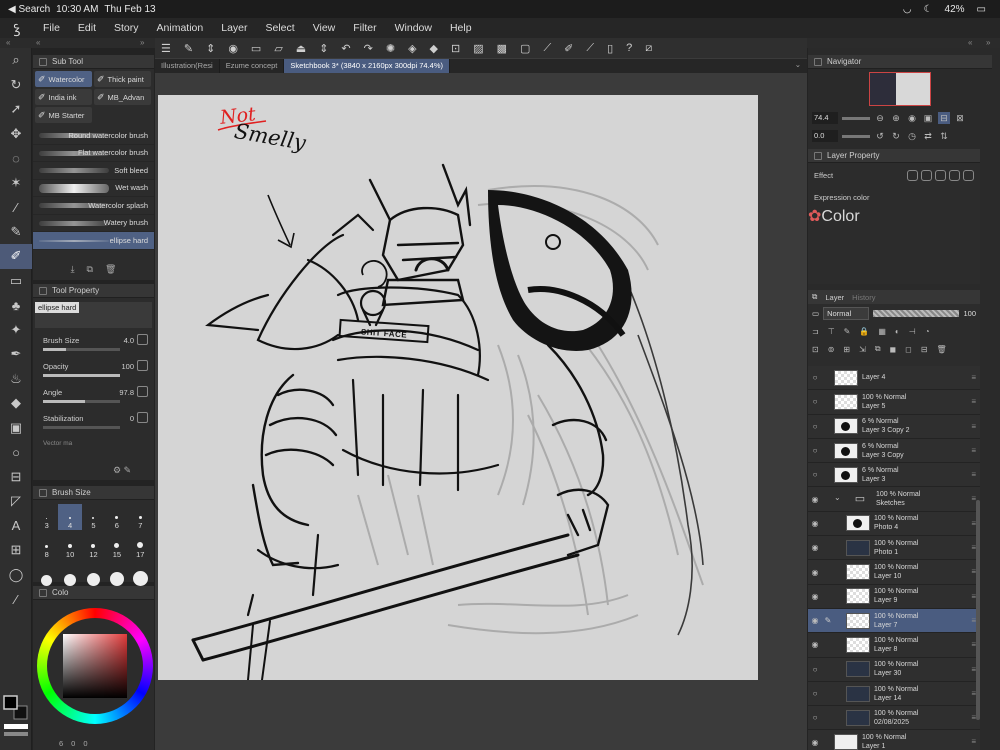  What do you see at coordinates (547, 48) in the screenshot?
I see `ruler-snap-icon: ⟋` at bounding box center [547, 48].